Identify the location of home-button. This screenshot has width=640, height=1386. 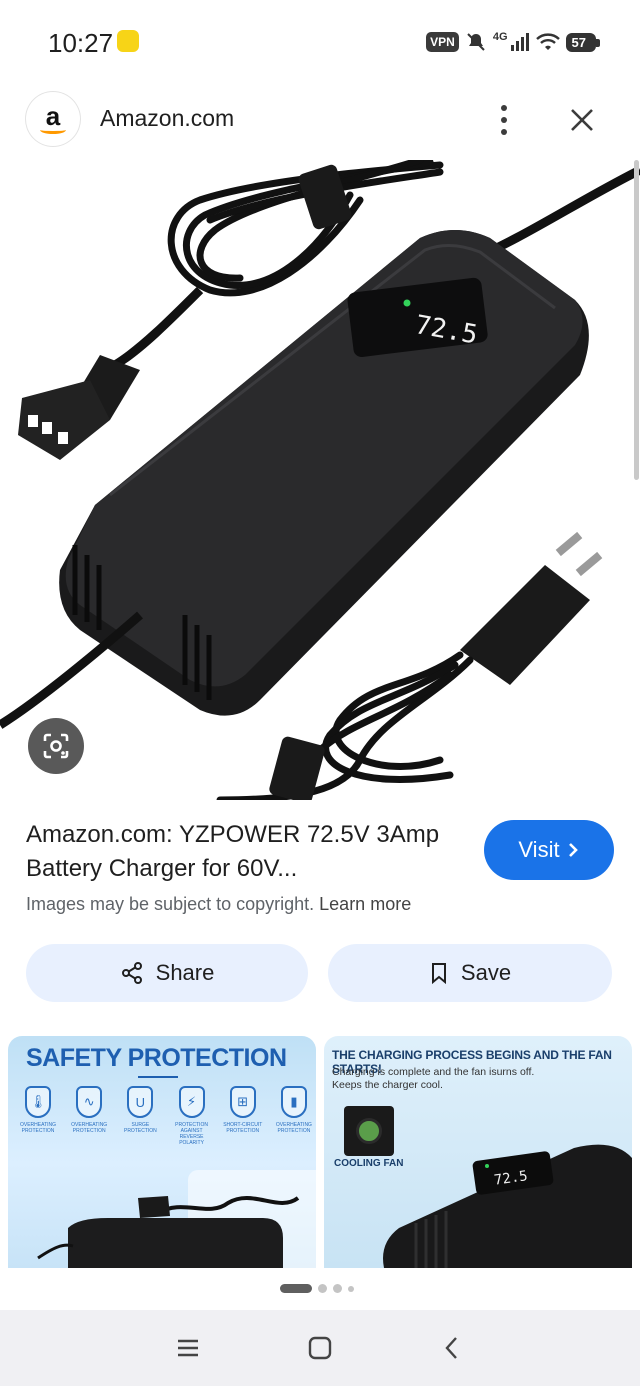
(320, 1348).